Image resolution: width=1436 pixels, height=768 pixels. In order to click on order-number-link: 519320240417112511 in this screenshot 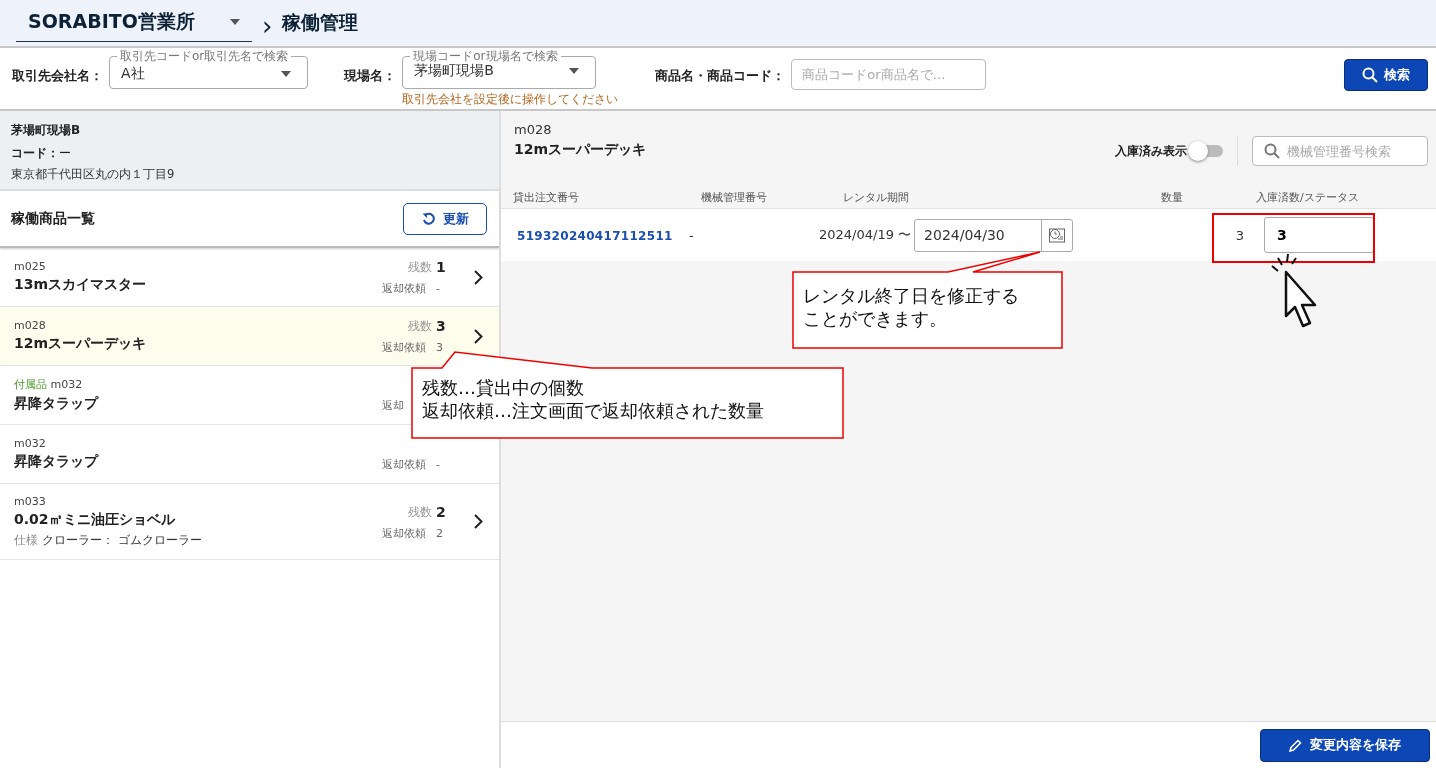, I will do `click(595, 235)`.